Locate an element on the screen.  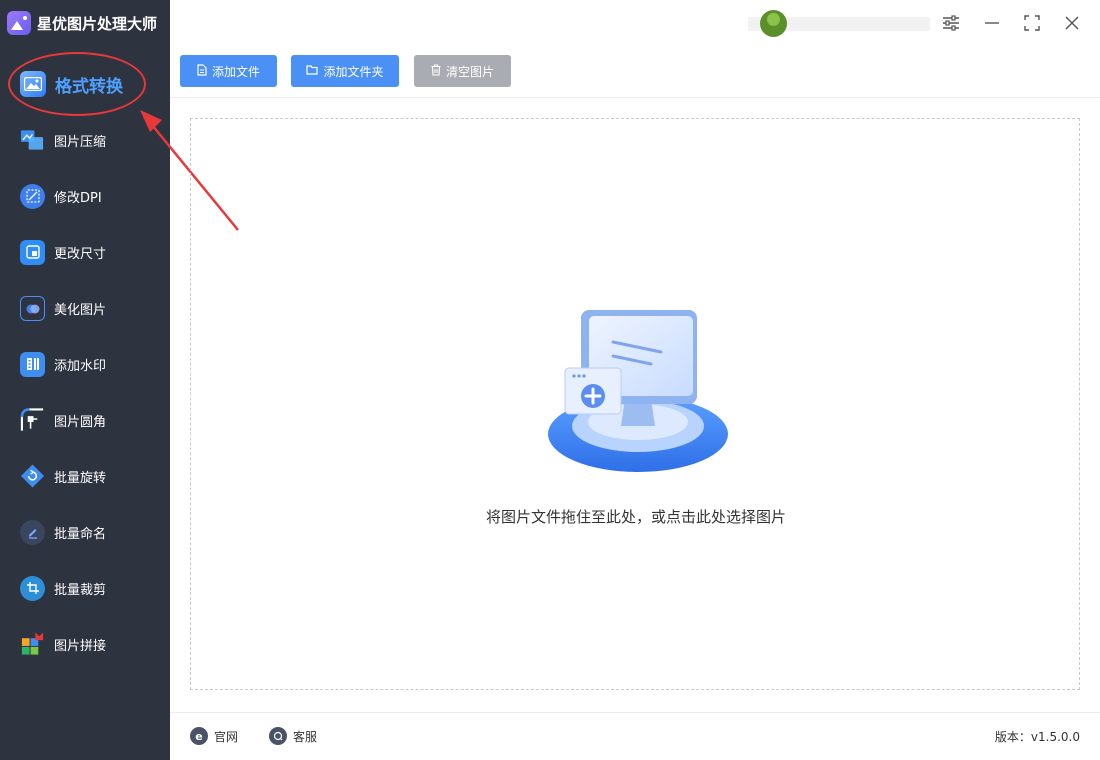
sidebar-item-format-convert: 格式转换 is located at coordinates (85, 84).